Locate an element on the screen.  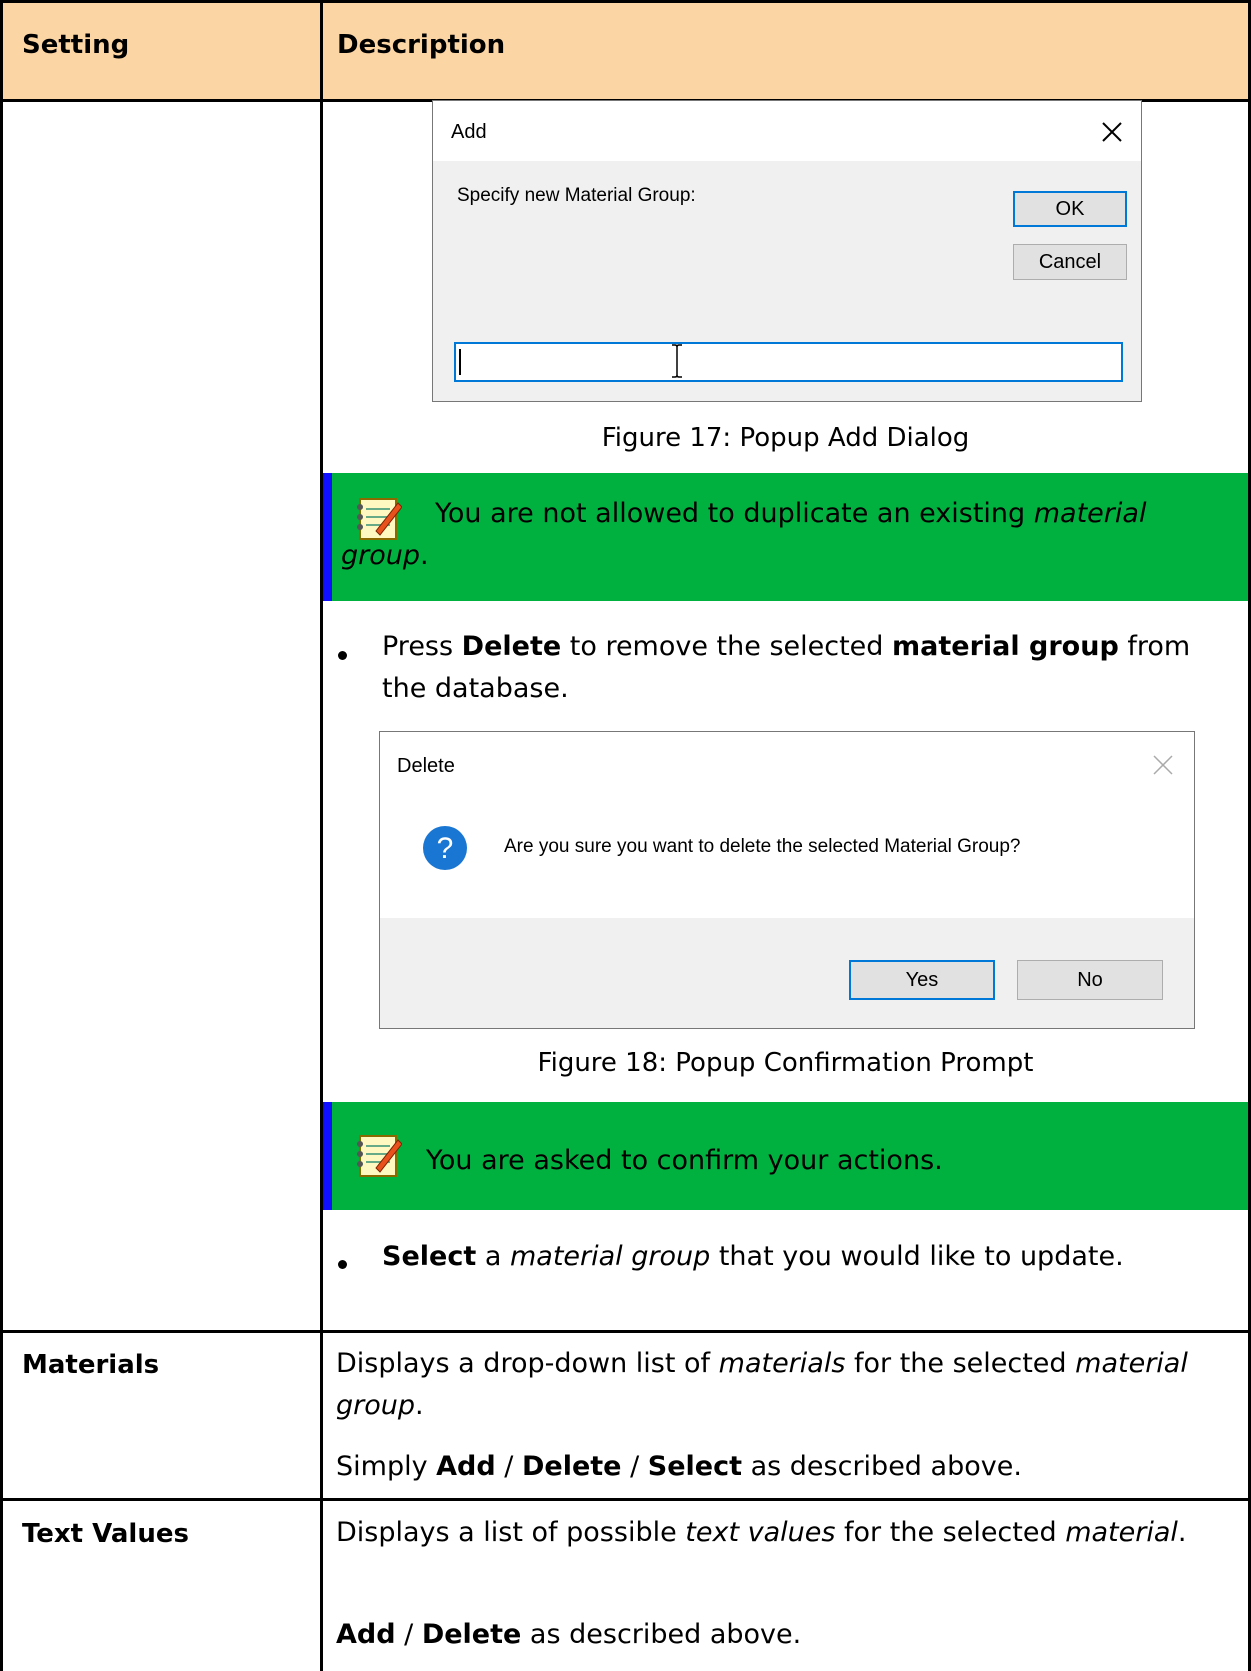
setting-materials: Materials is located at coordinates (91, 1365).